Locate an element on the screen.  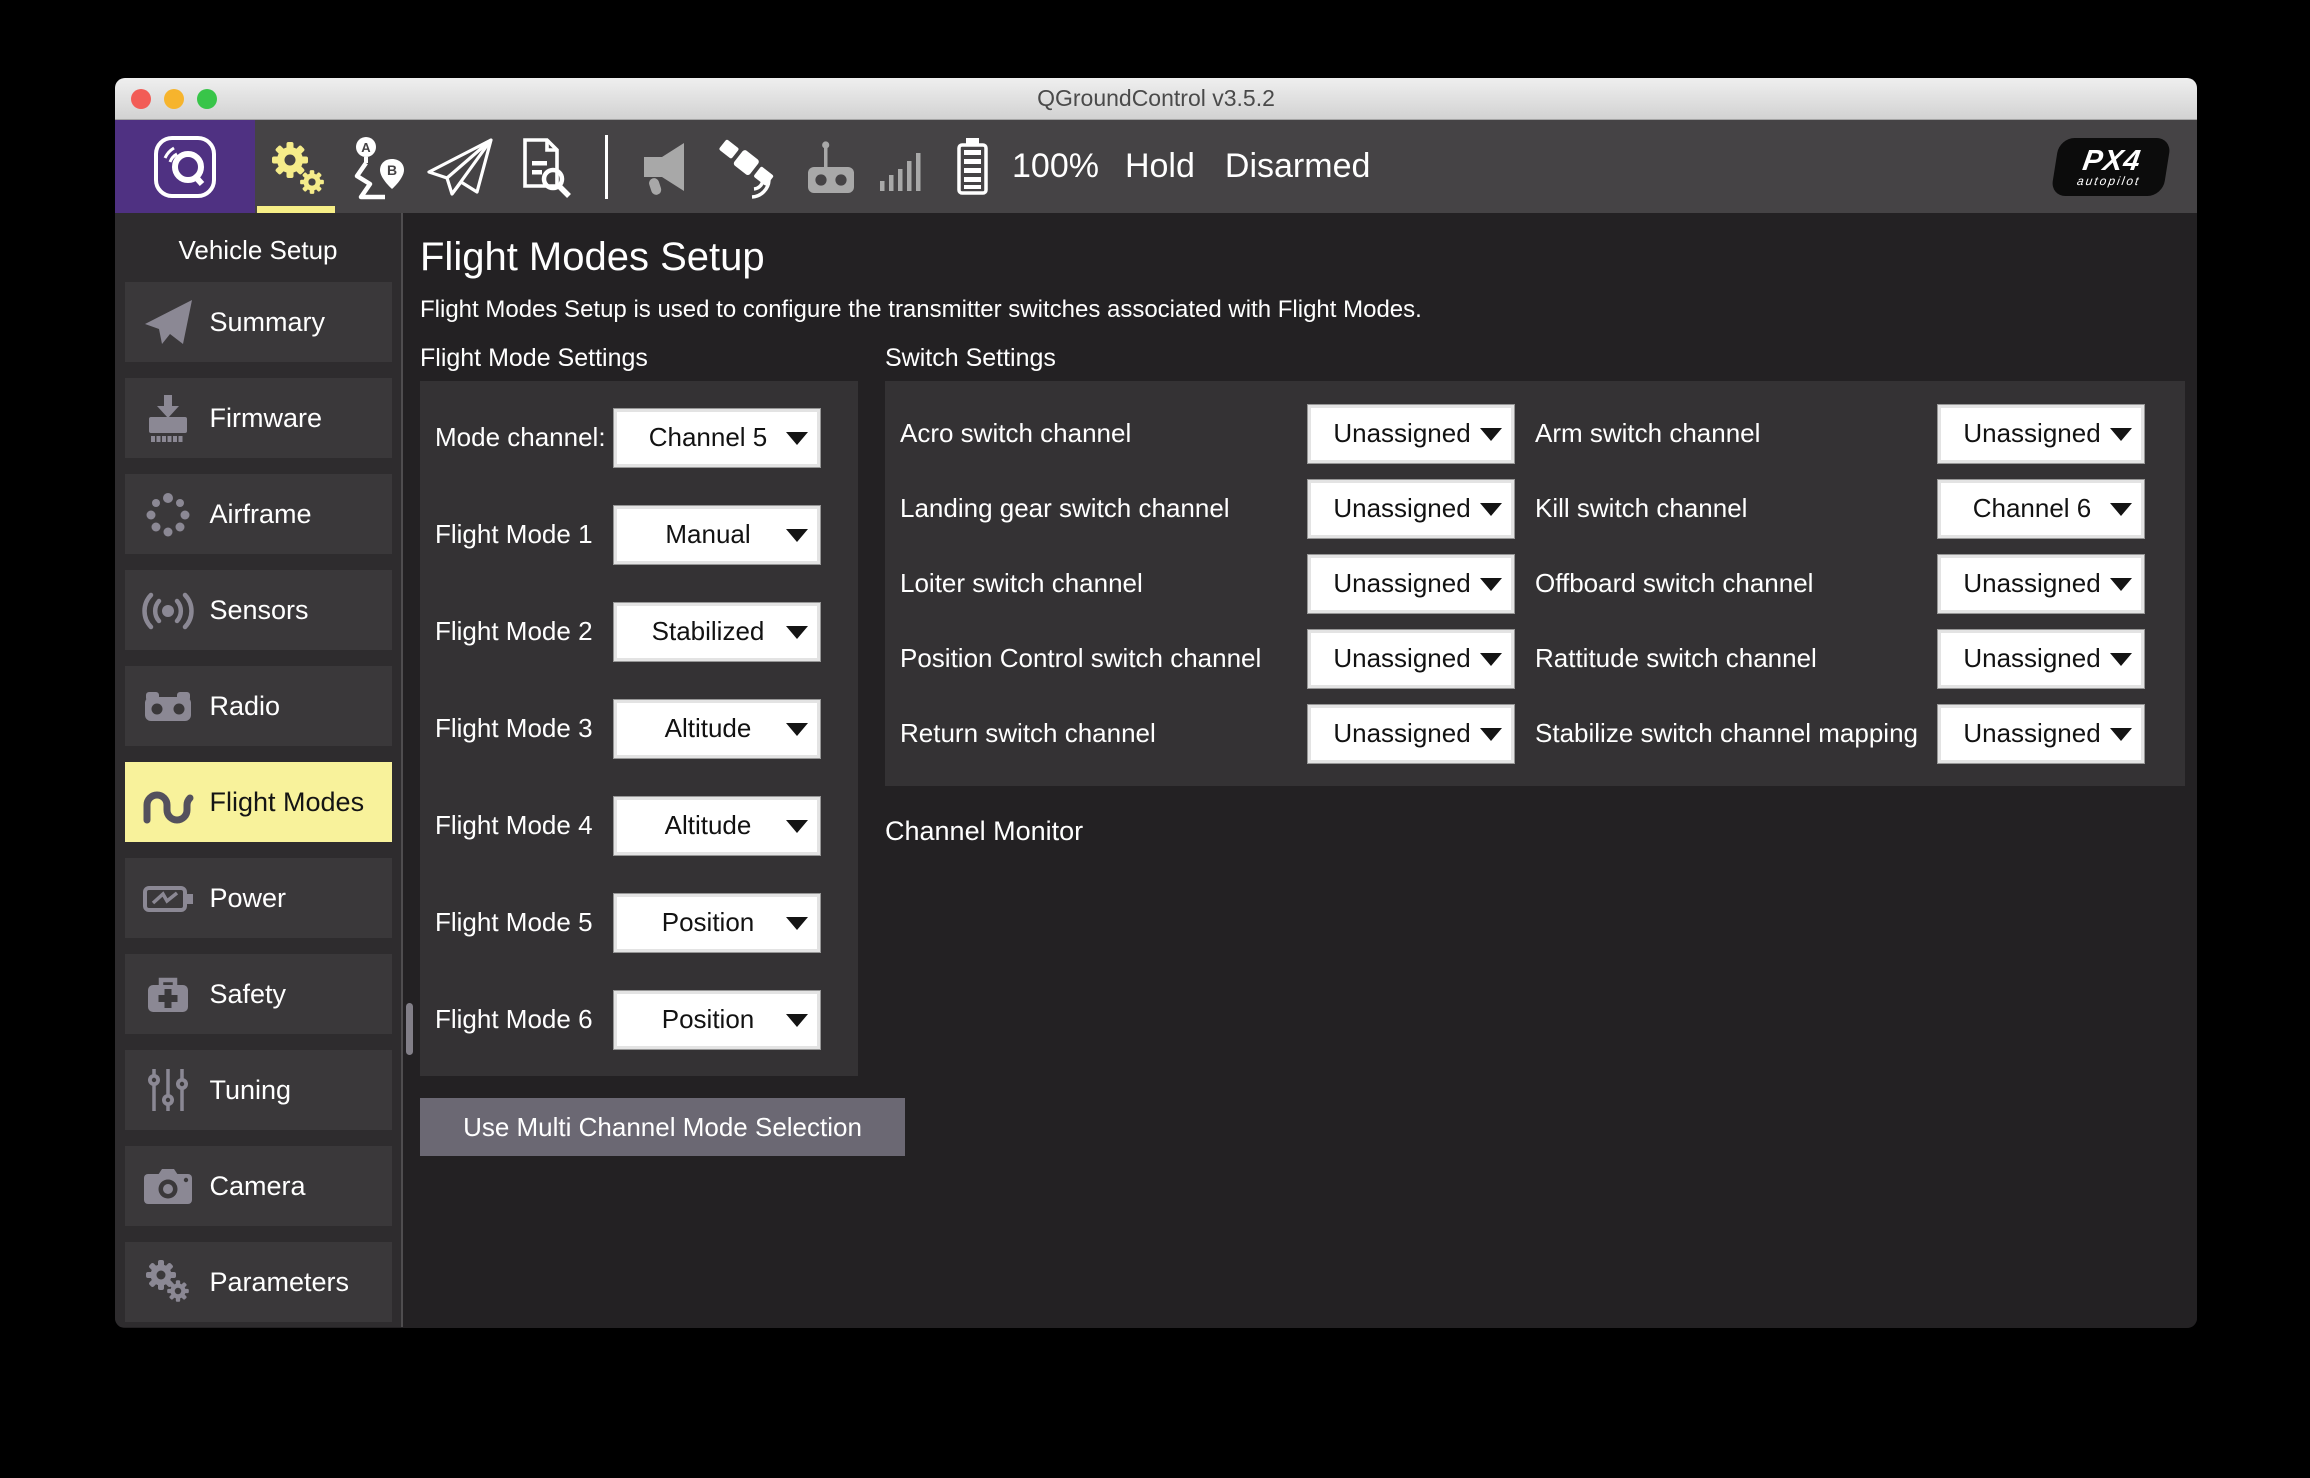
tab-fly is located at coordinates (460, 166).